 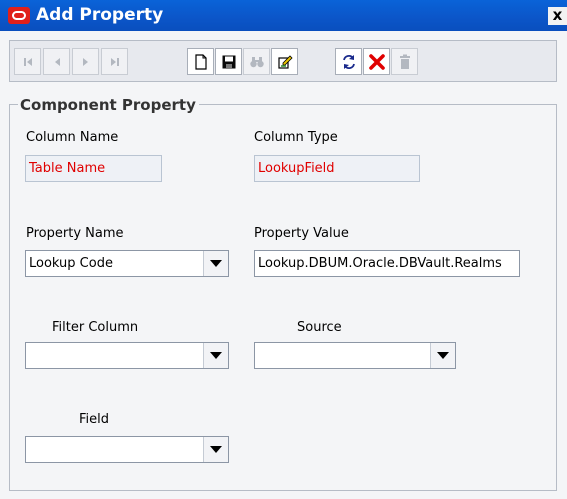 I want to click on dialog-title: Add Property, so click(x=100, y=15).